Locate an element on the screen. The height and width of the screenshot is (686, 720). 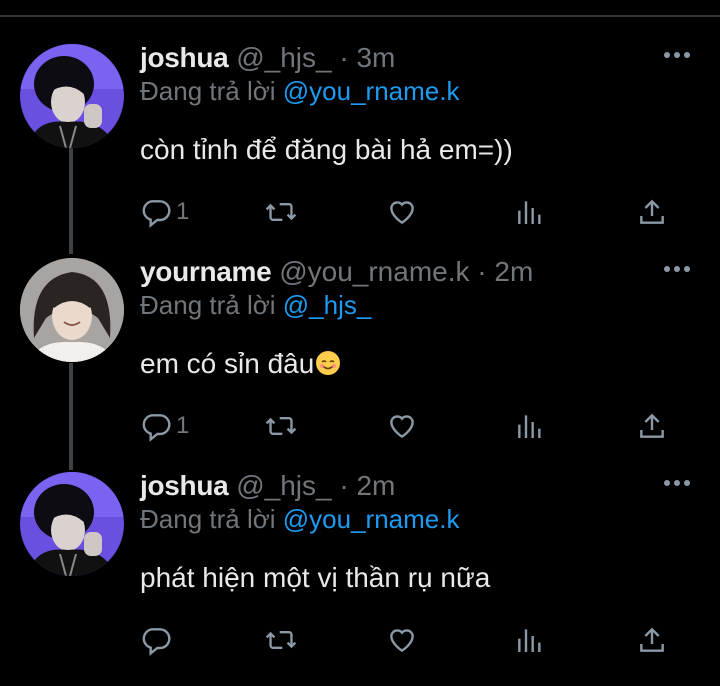
tweet-text-body: em có sỉn đâu is located at coordinates (227, 363).